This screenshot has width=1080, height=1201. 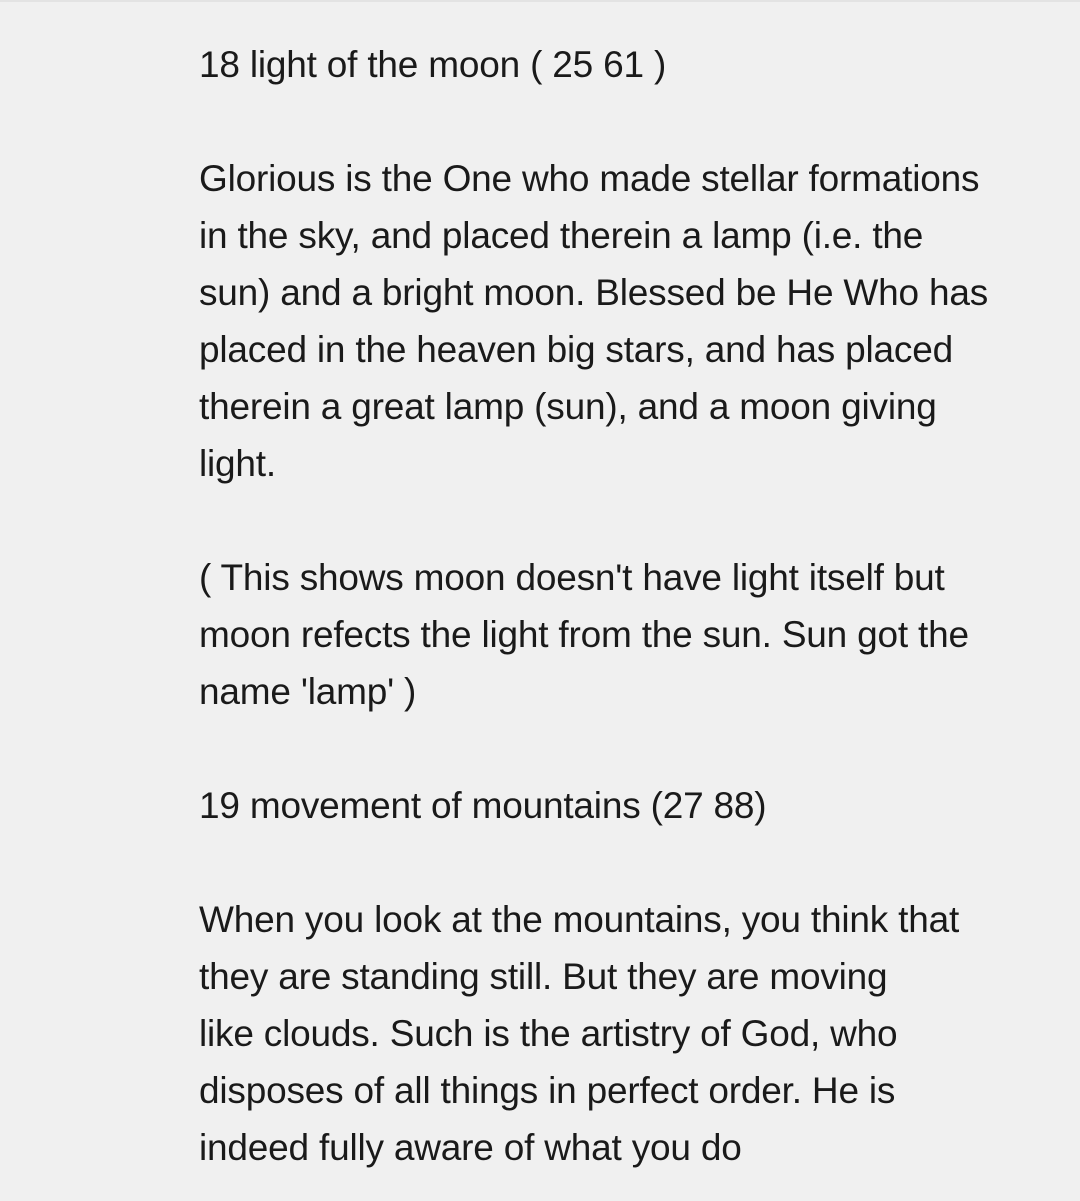 I want to click on section-19-heading: 19 movement of mountains (27 88), so click(x=483, y=805).